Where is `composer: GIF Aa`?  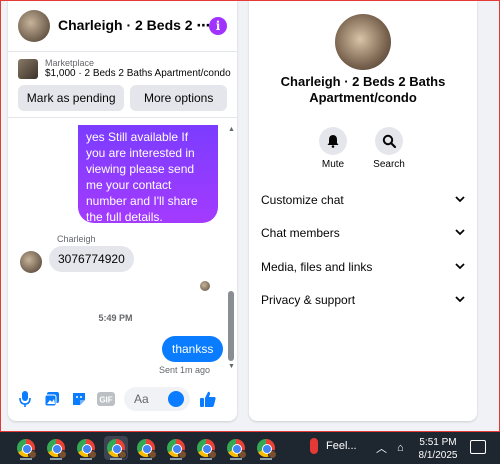 composer: GIF Aa is located at coordinates (122, 399).